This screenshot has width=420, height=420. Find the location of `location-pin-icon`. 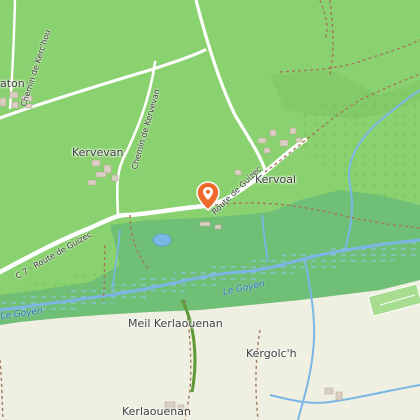

location-pin-icon is located at coordinates (208, 196).